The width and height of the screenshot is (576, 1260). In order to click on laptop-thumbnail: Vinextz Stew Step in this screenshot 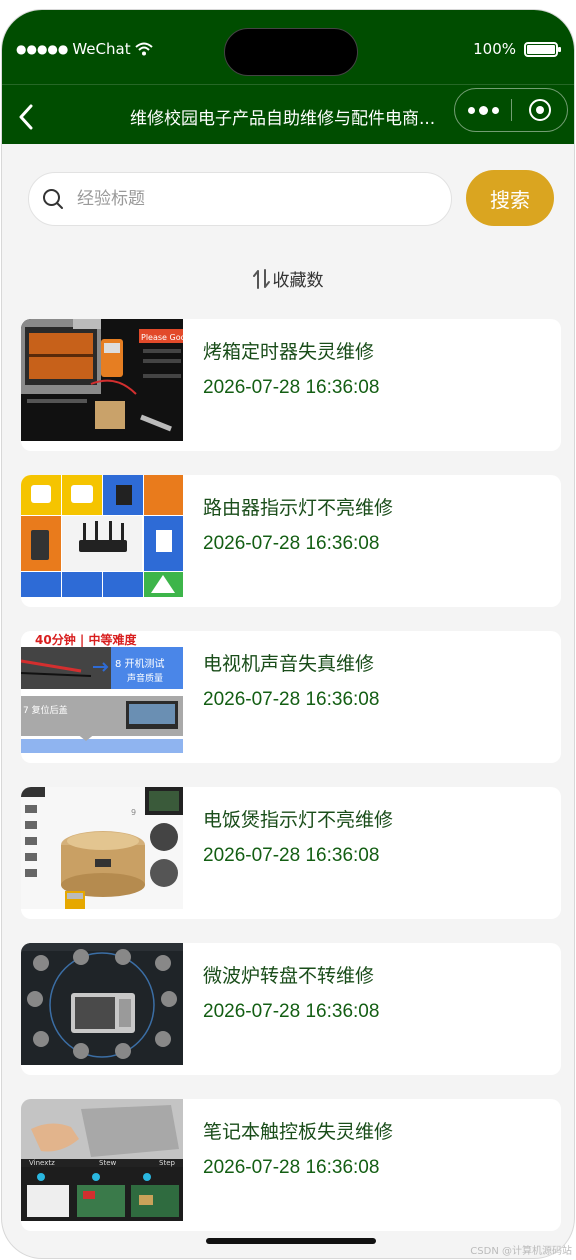, I will do `click(102, 1160)`.